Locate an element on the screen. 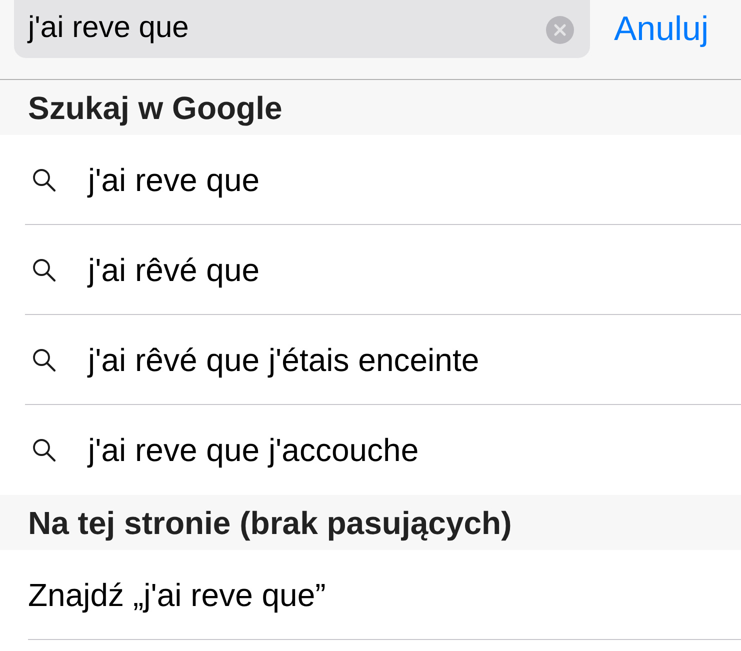 This screenshot has height=651, width=741. section-header: Na tej stronie (brak pasujących) is located at coordinates (270, 523).